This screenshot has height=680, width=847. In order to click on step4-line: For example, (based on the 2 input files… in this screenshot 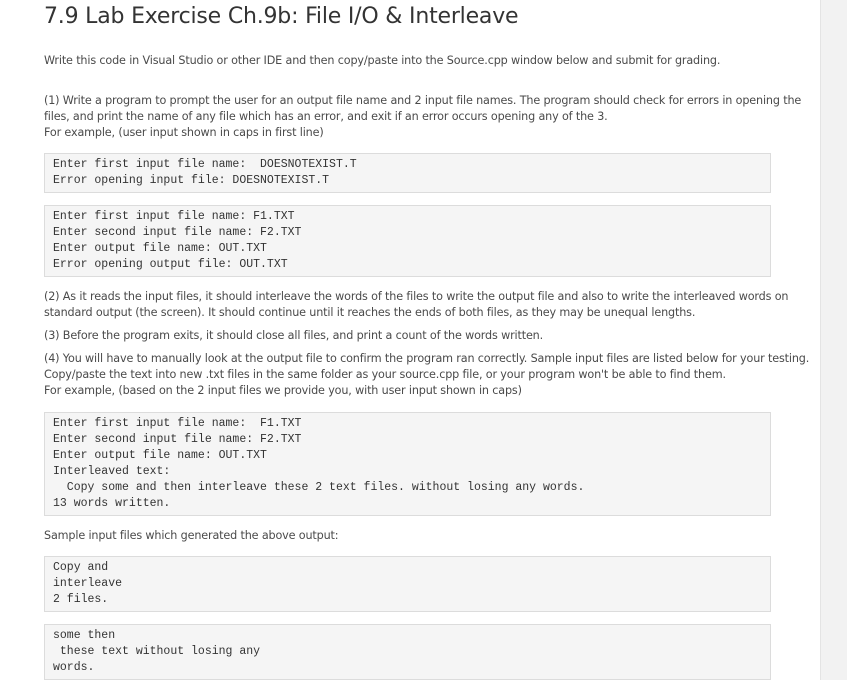, I will do `click(283, 390)`.